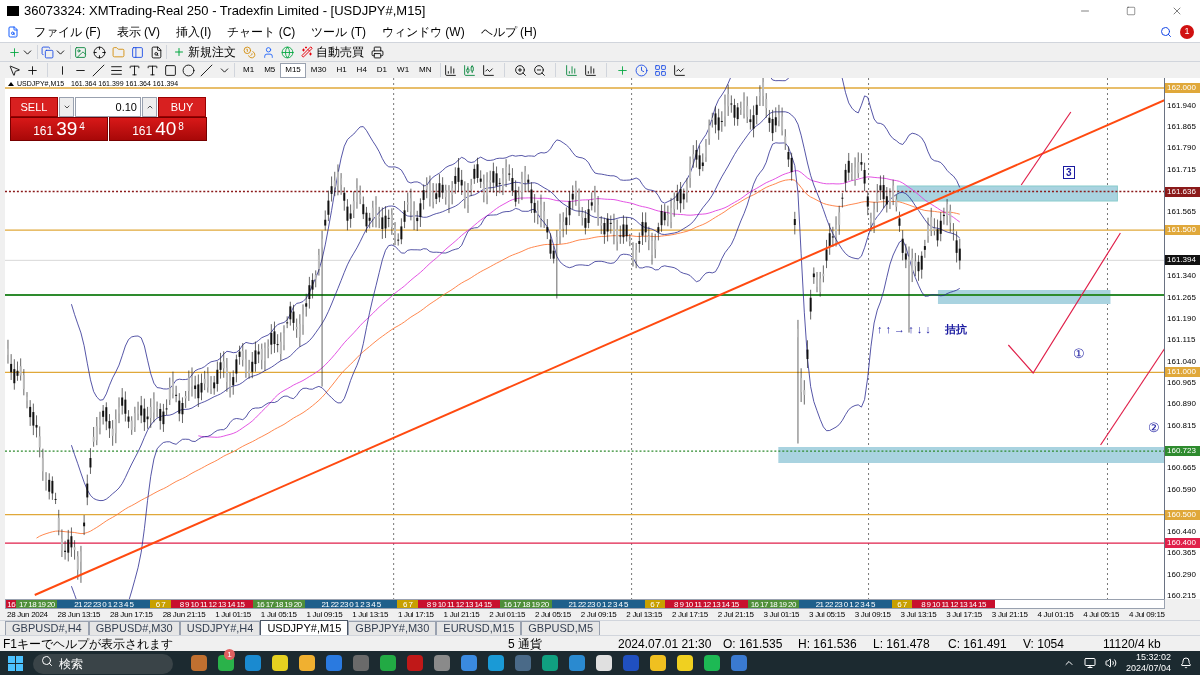 This screenshot has width=1200, height=675. Describe the element at coordinates (469, 70) in the screenshot. I see `candlestick-icon` at that location.